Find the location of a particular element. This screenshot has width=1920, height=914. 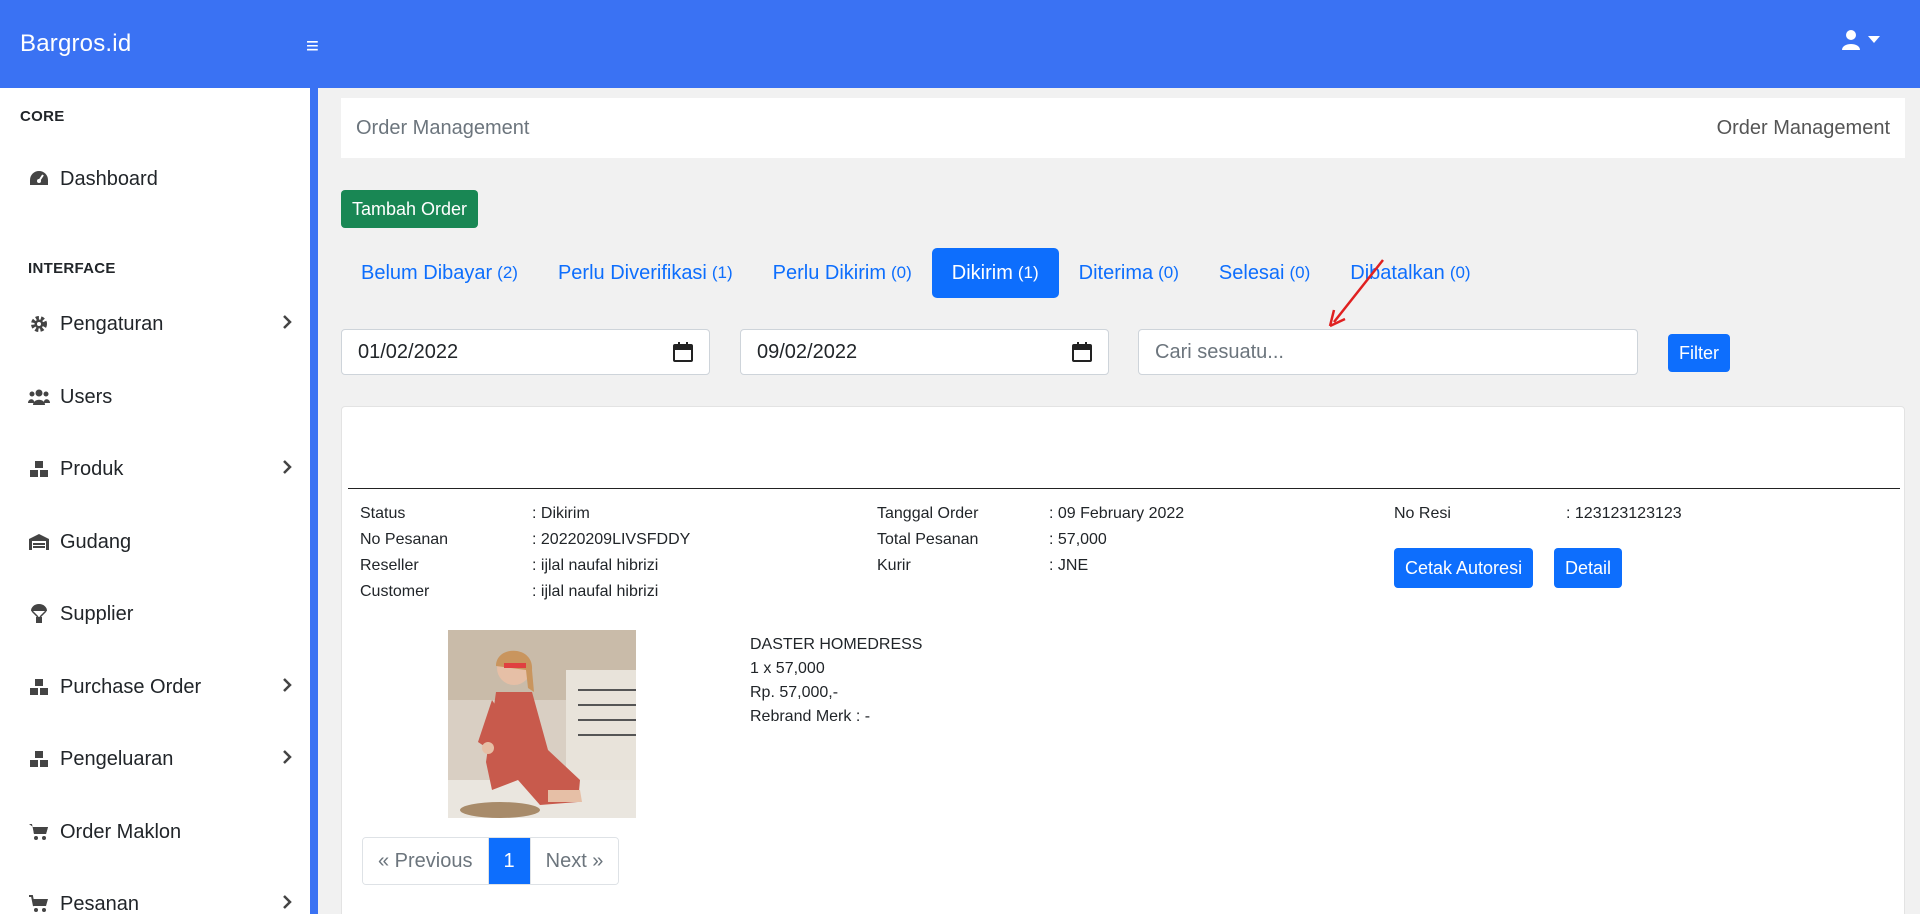

product-rebrand: Rebrand Merk : - is located at coordinates (810, 716).